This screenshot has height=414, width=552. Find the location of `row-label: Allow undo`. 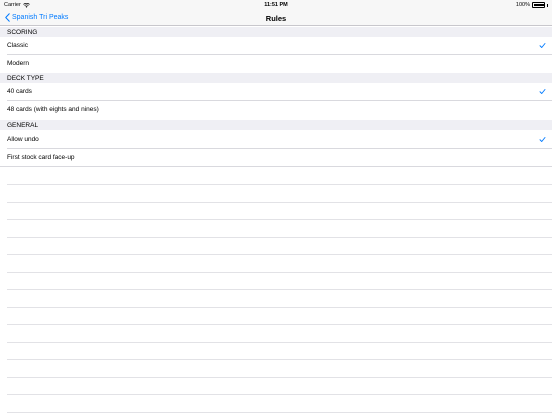

row-label: Allow undo is located at coordinates (23, 139).